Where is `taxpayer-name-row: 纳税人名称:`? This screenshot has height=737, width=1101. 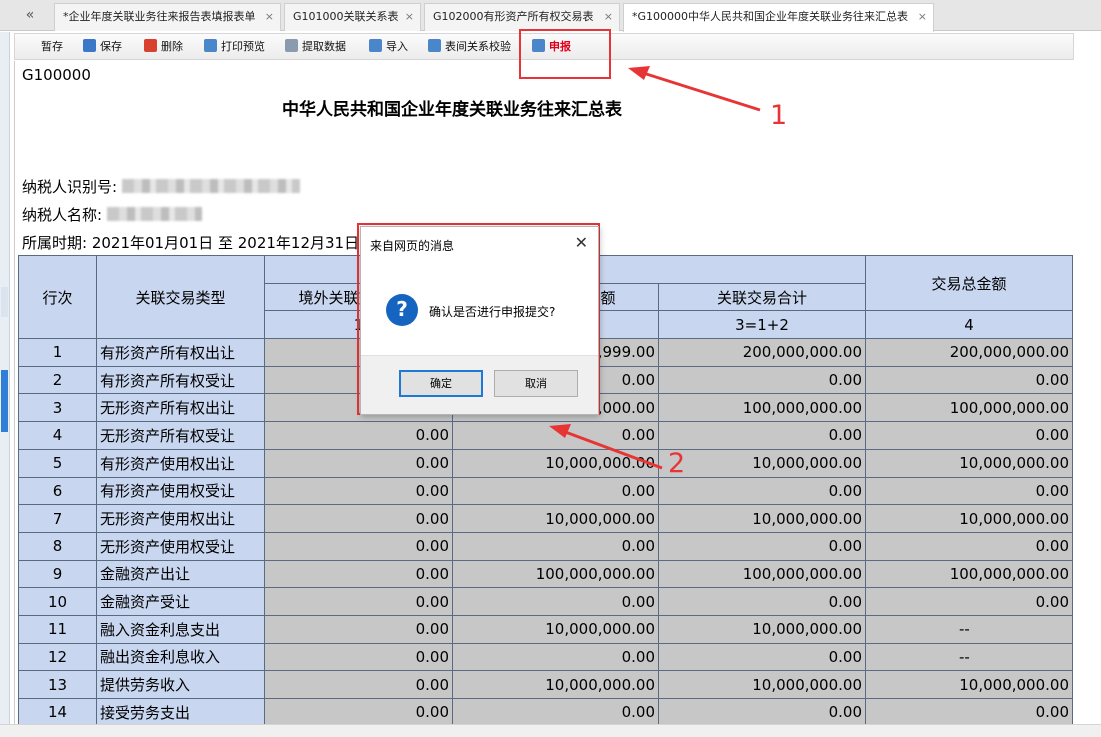 taxpayer-name-row: 纳税人名称: is located at coordinates (112, 214).